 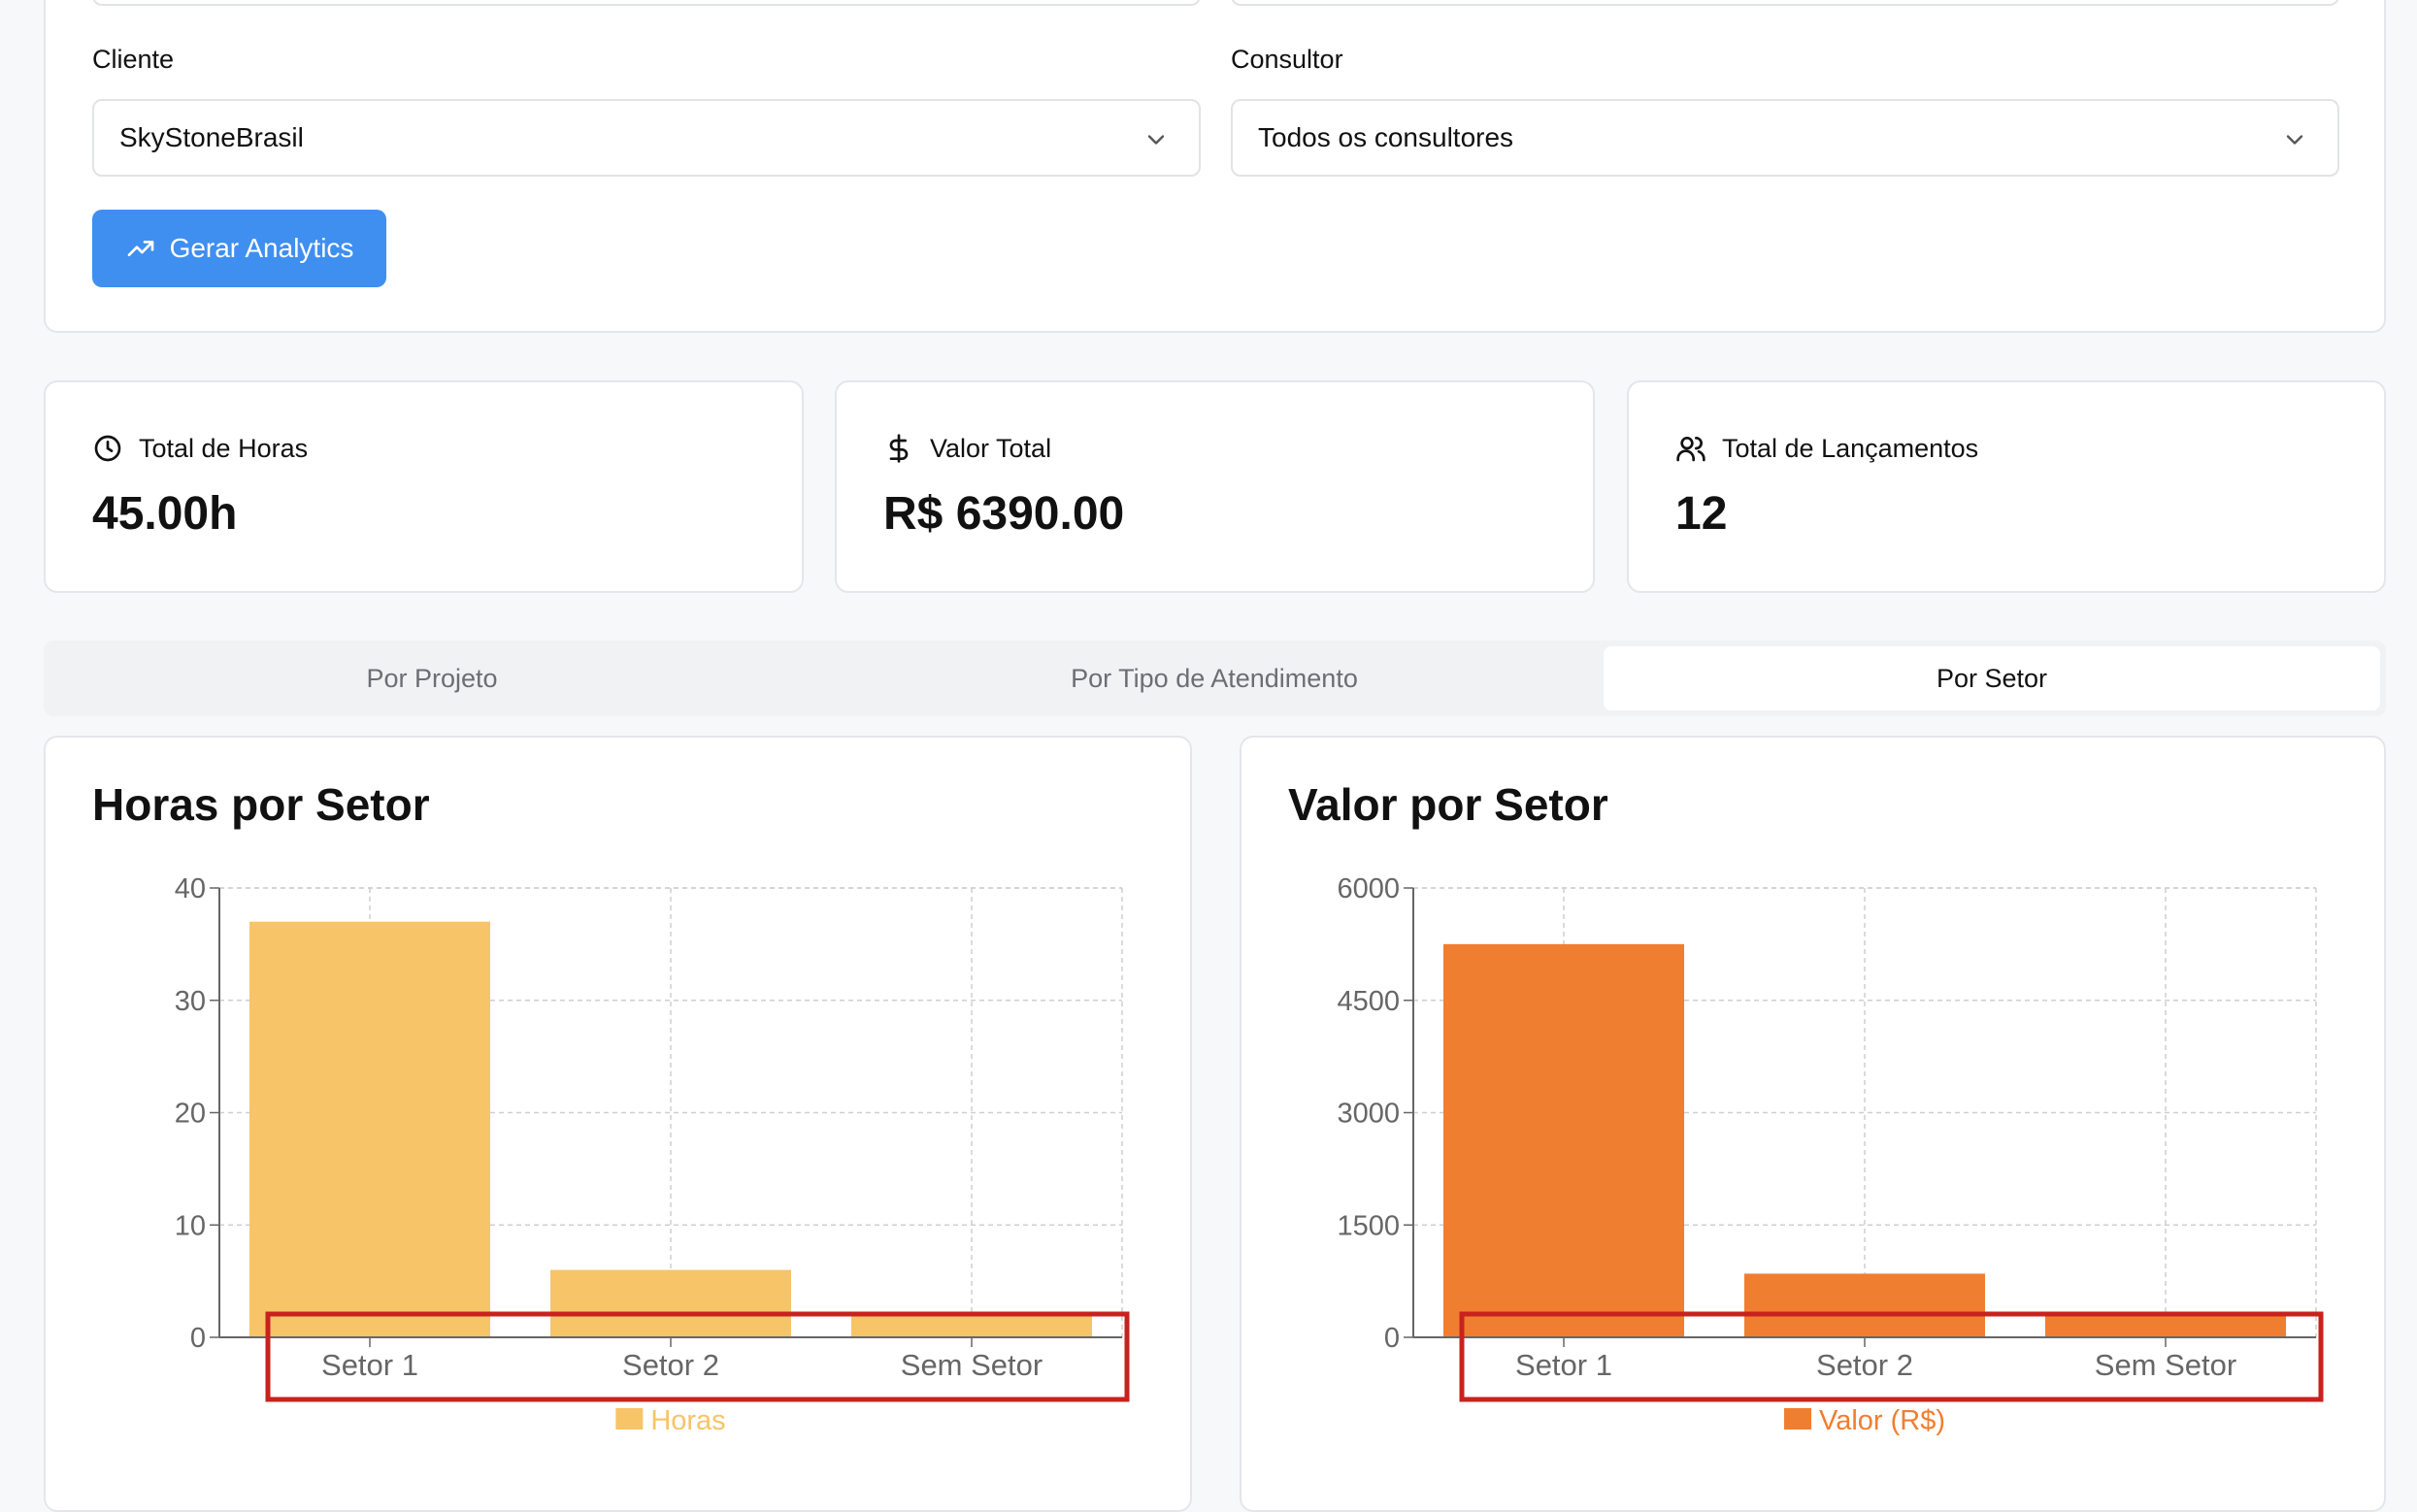 What do you see at coordinates (646, 3) in the screenshot?
I see `top-field-left` at bounding box center [646, 3].